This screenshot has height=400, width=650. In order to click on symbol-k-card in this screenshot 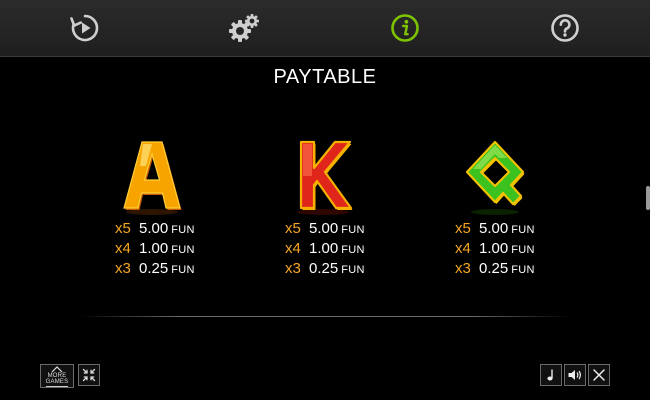, I will do `click(323, 176)`.